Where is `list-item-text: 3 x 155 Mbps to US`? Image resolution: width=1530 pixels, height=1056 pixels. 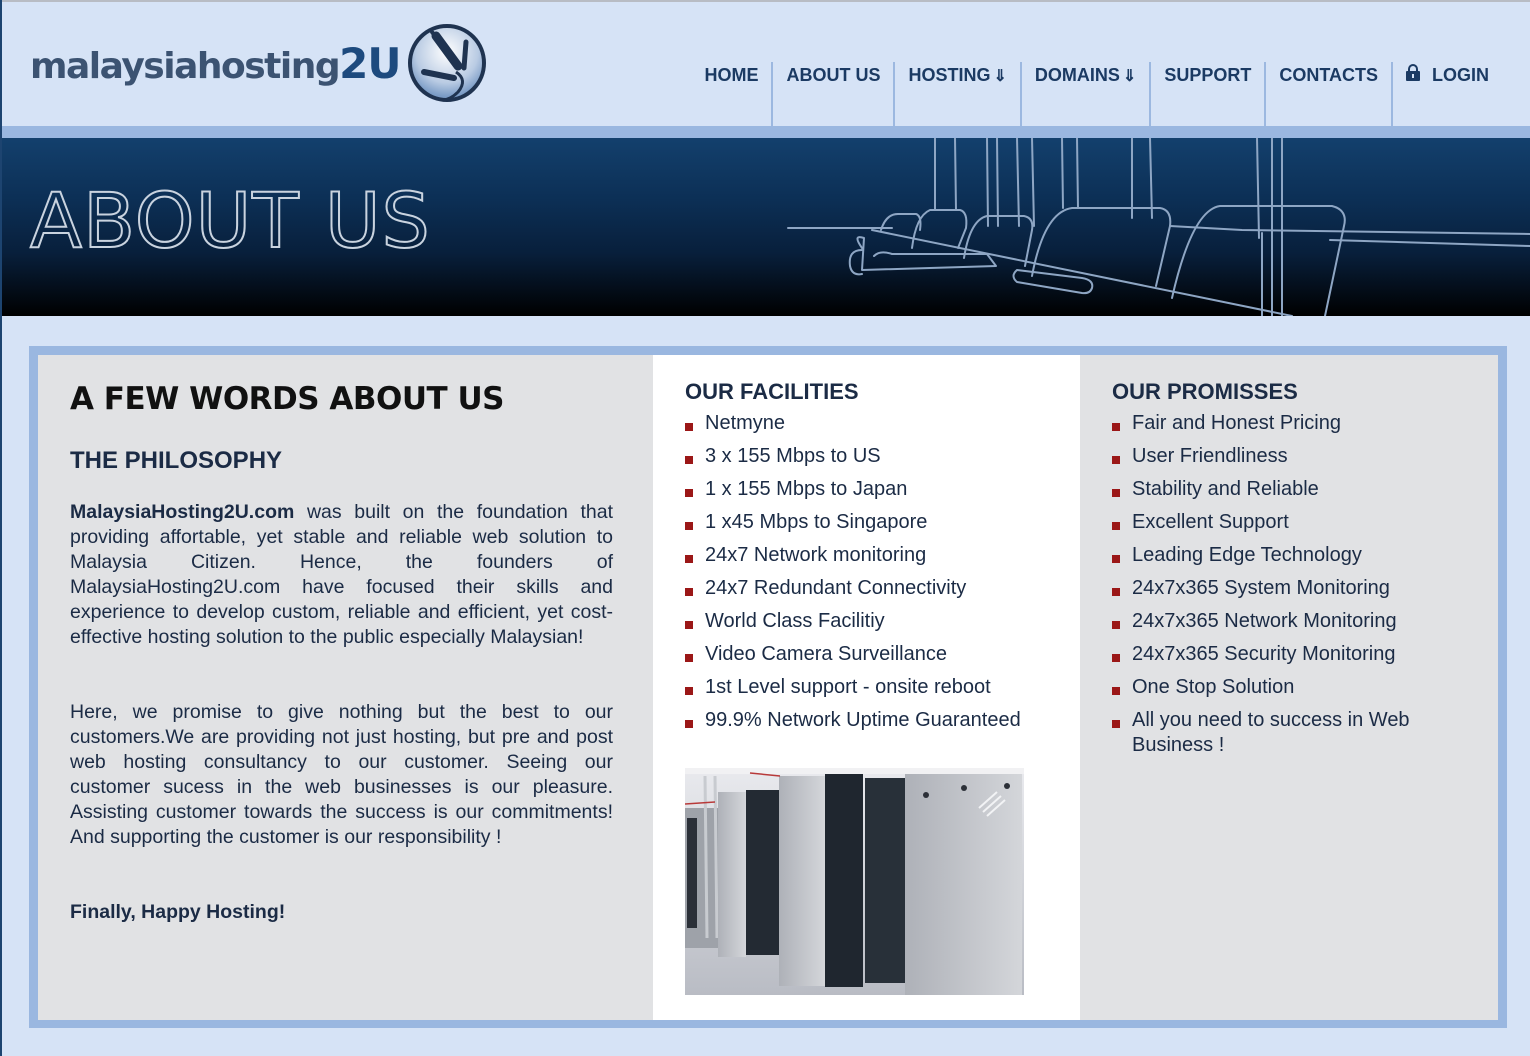 list-item-text: 3 x 155 Mbps to US is located at coordinates (793, 456).